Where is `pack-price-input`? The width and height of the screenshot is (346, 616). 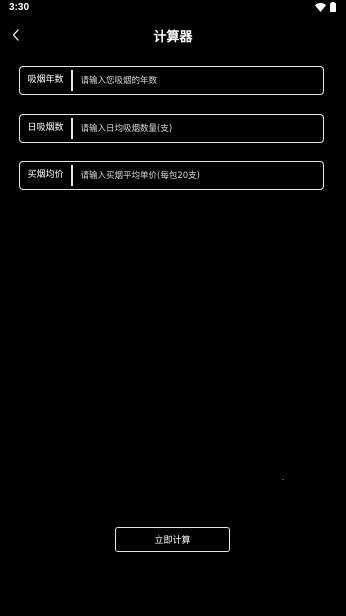
pack-price-input is located at coordinates (198, 175).